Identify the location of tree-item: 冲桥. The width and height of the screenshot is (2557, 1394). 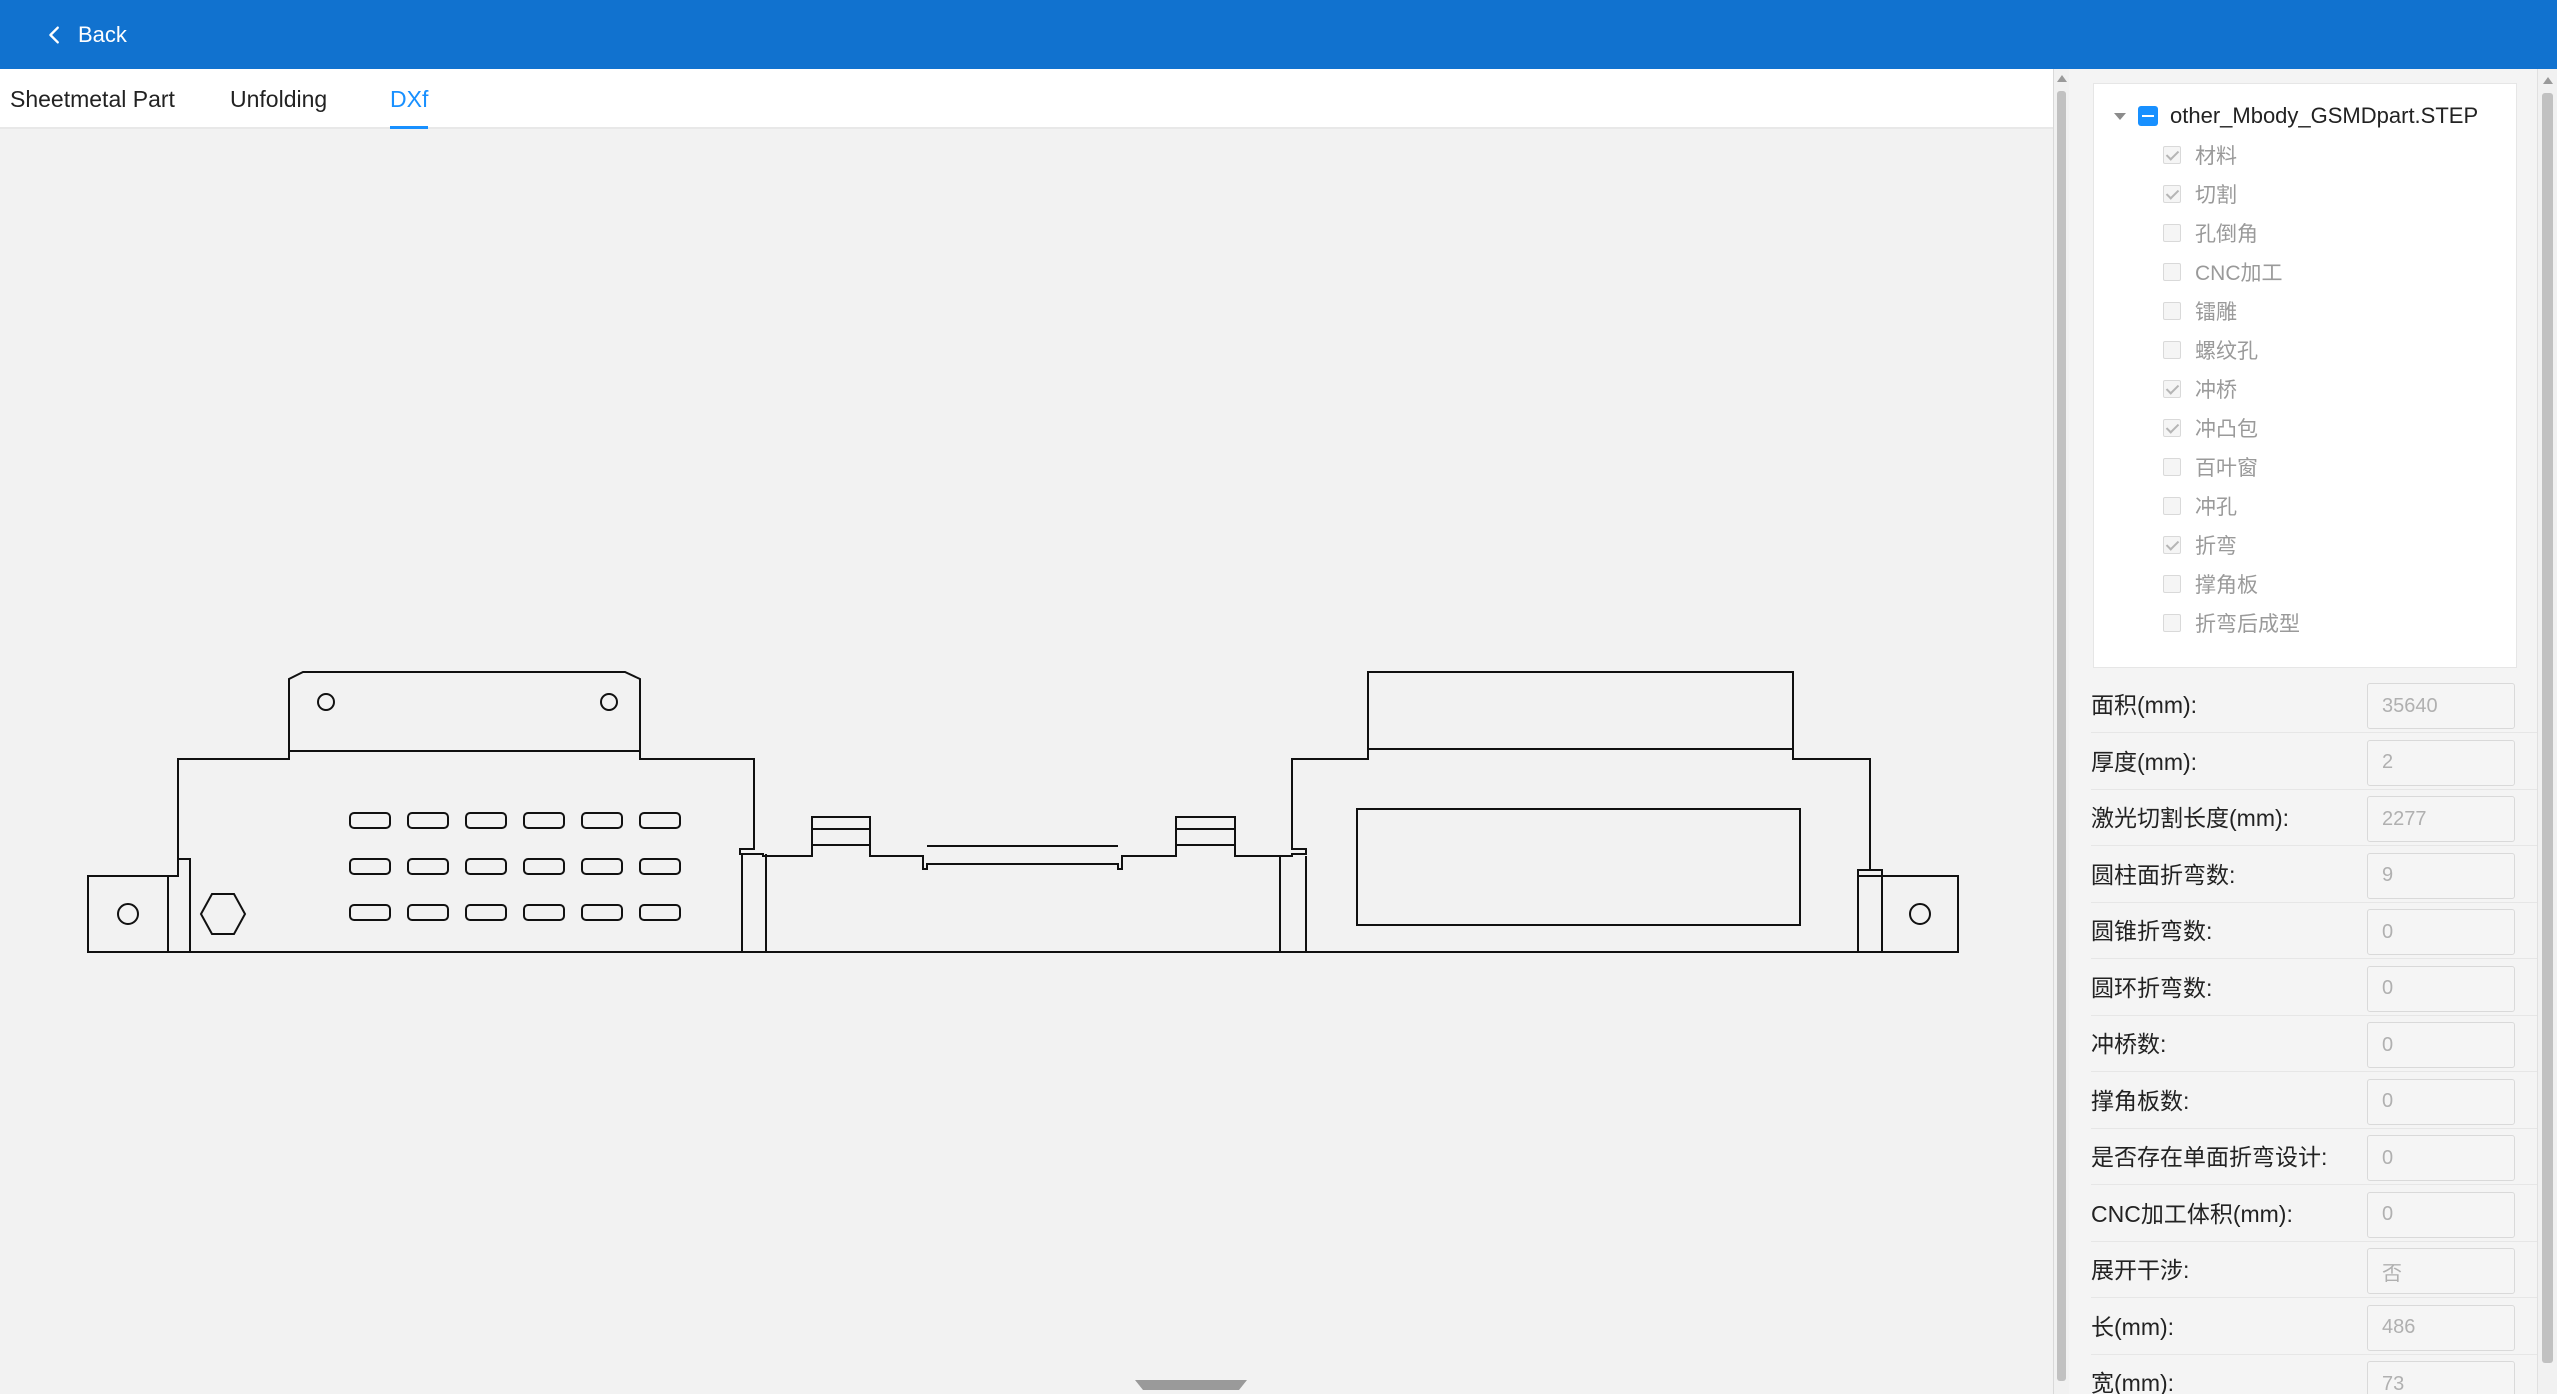
(2200, 389).